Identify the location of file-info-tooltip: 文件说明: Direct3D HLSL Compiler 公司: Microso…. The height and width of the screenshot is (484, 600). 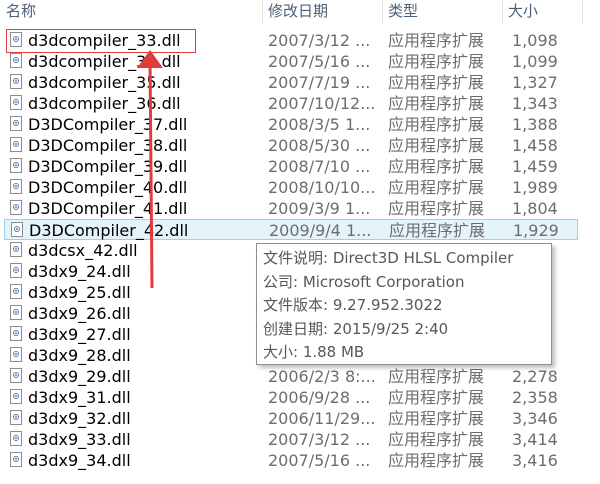
(404, 304).